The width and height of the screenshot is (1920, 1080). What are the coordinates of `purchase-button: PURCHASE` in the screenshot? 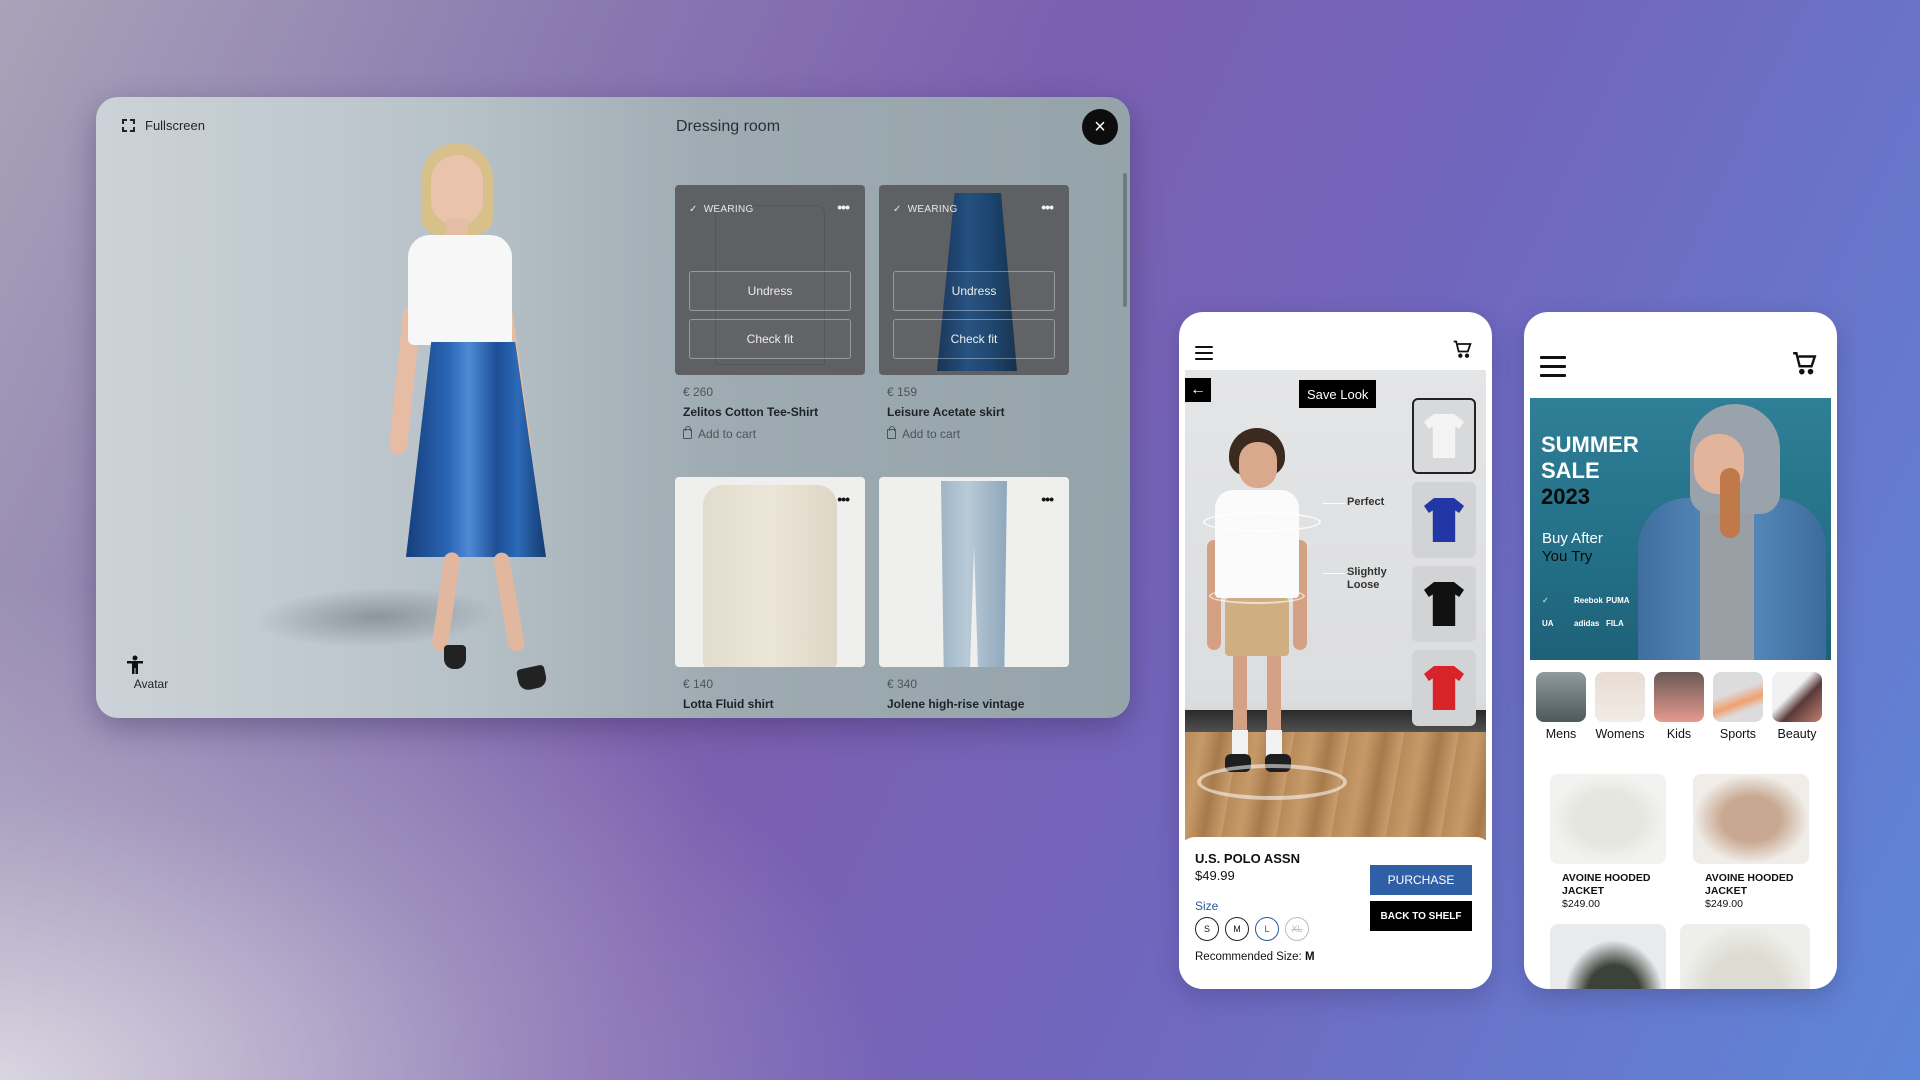 It's located at (1421, 880).